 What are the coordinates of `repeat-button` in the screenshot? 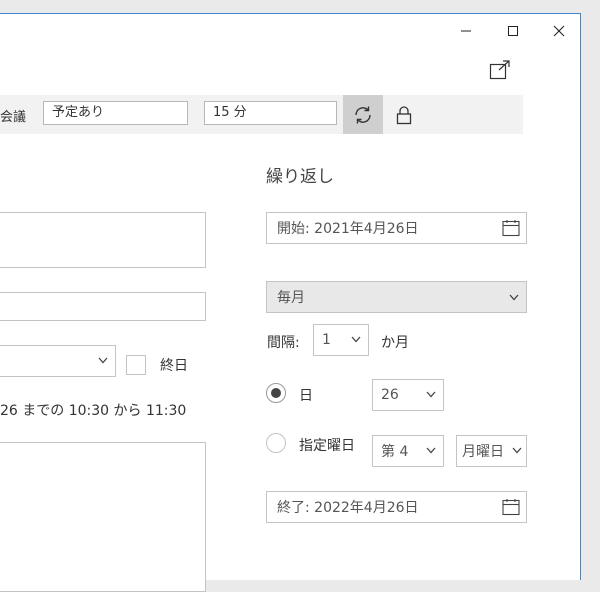 It's located at (363, 114).